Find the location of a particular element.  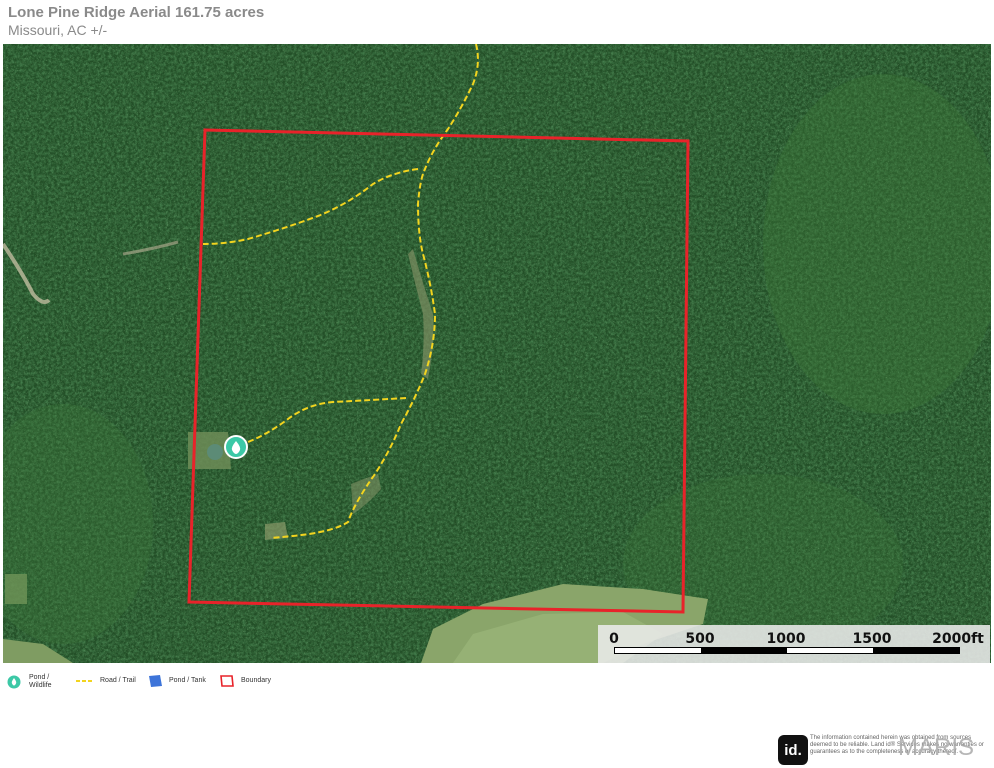

legend-item-pond-wildlife: Pond / Wildlife is located at coordinates (29, 682).